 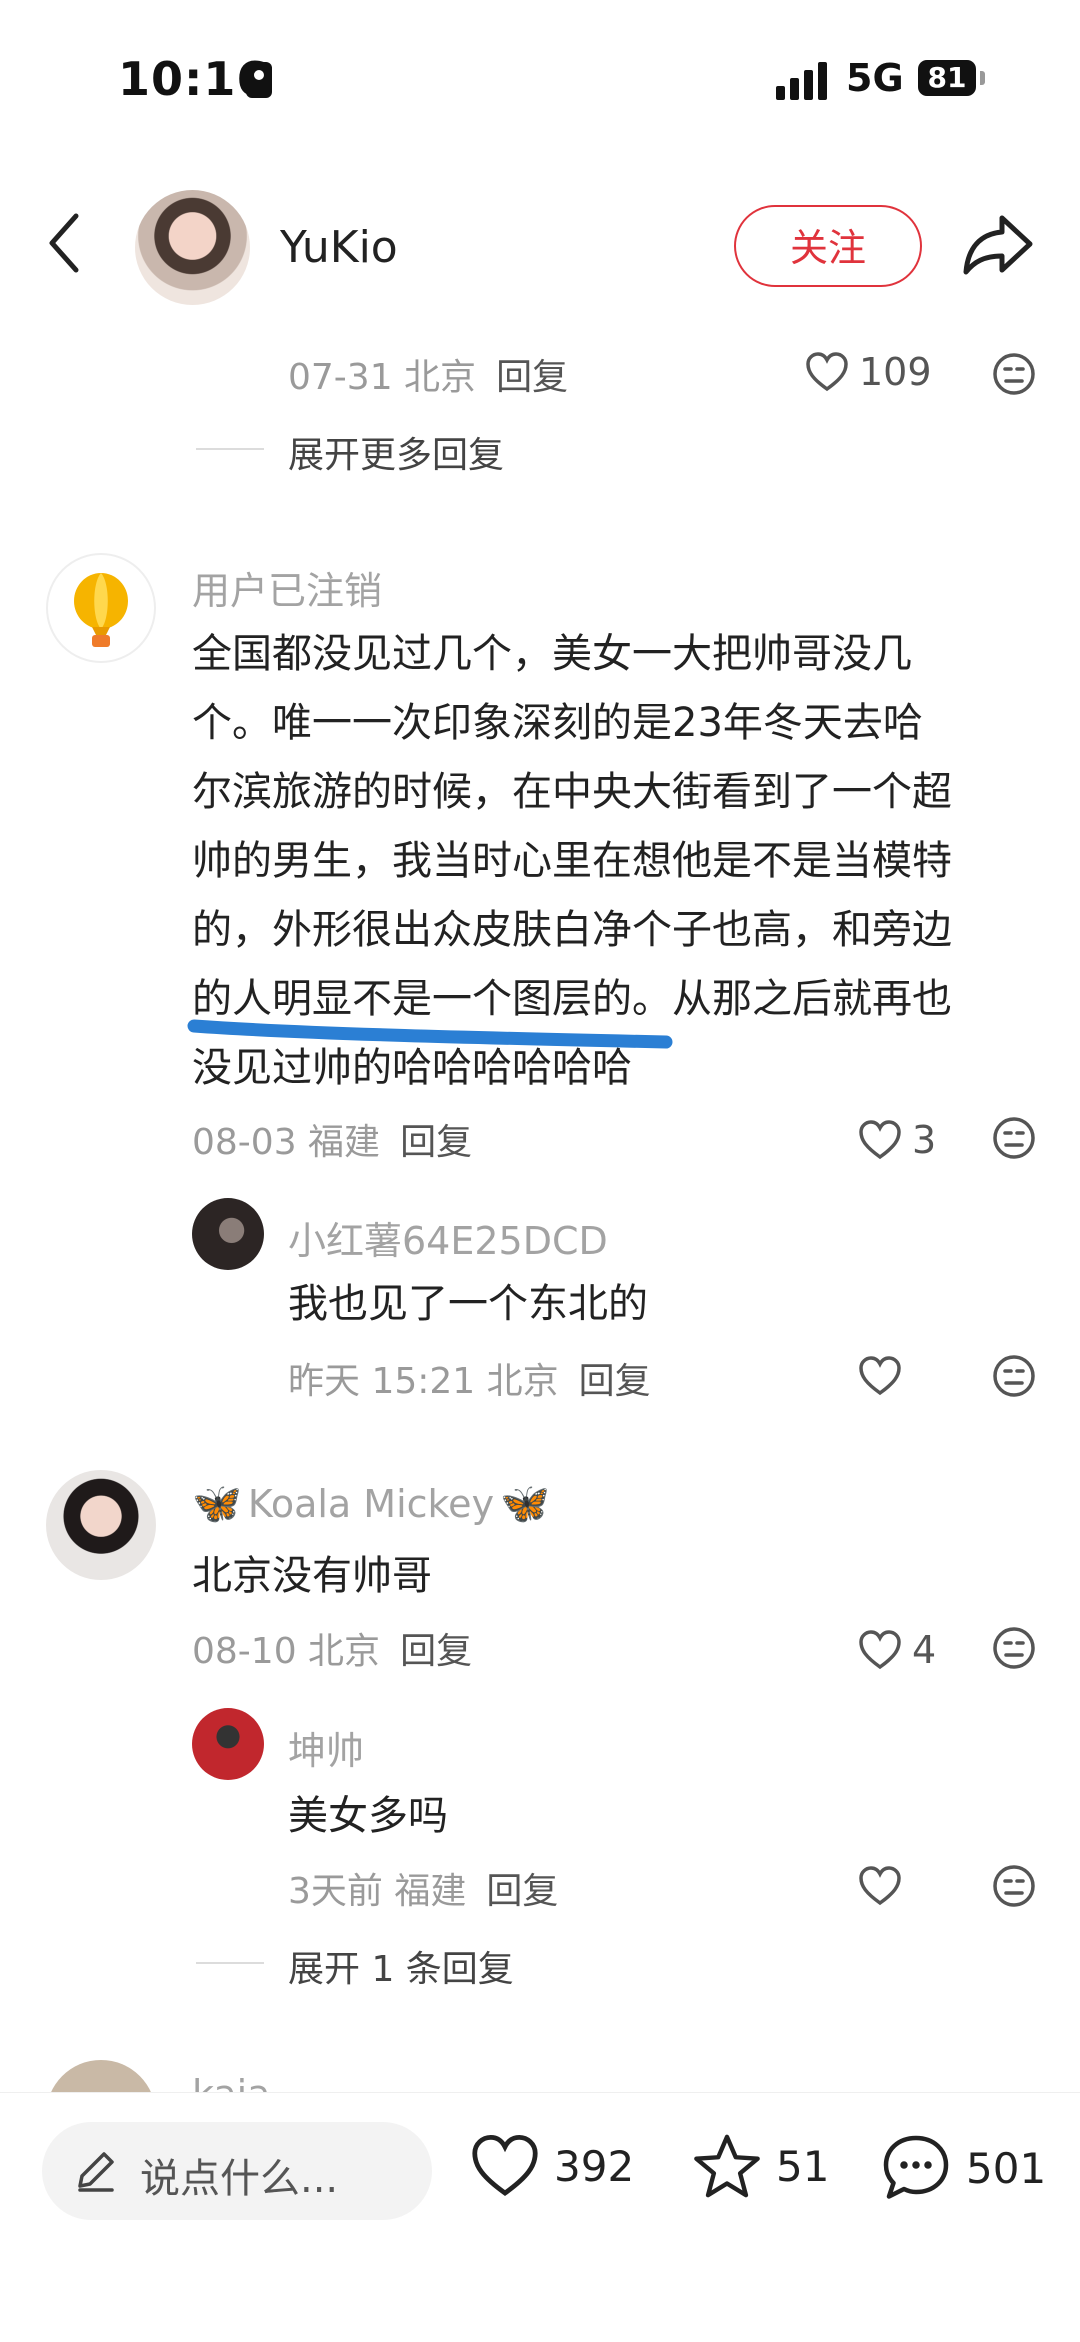 I want to click on comment-line: 全国都没见过几个，美女一大把帅哥没几, so click(x=552, y=654).